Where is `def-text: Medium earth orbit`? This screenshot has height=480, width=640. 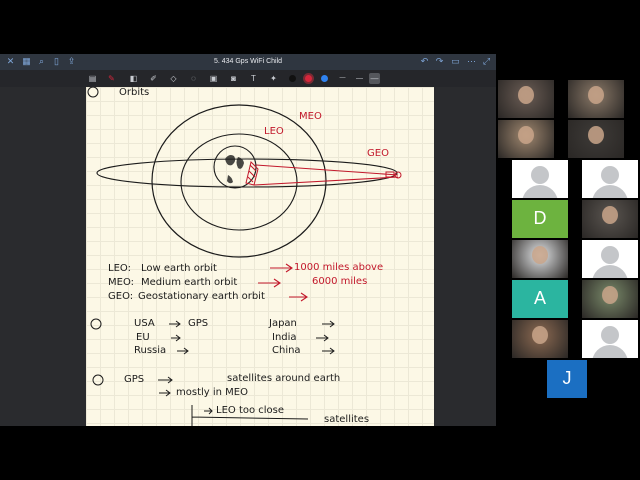 def-text: Medium earth orbit is located at coordinates (189, 282).